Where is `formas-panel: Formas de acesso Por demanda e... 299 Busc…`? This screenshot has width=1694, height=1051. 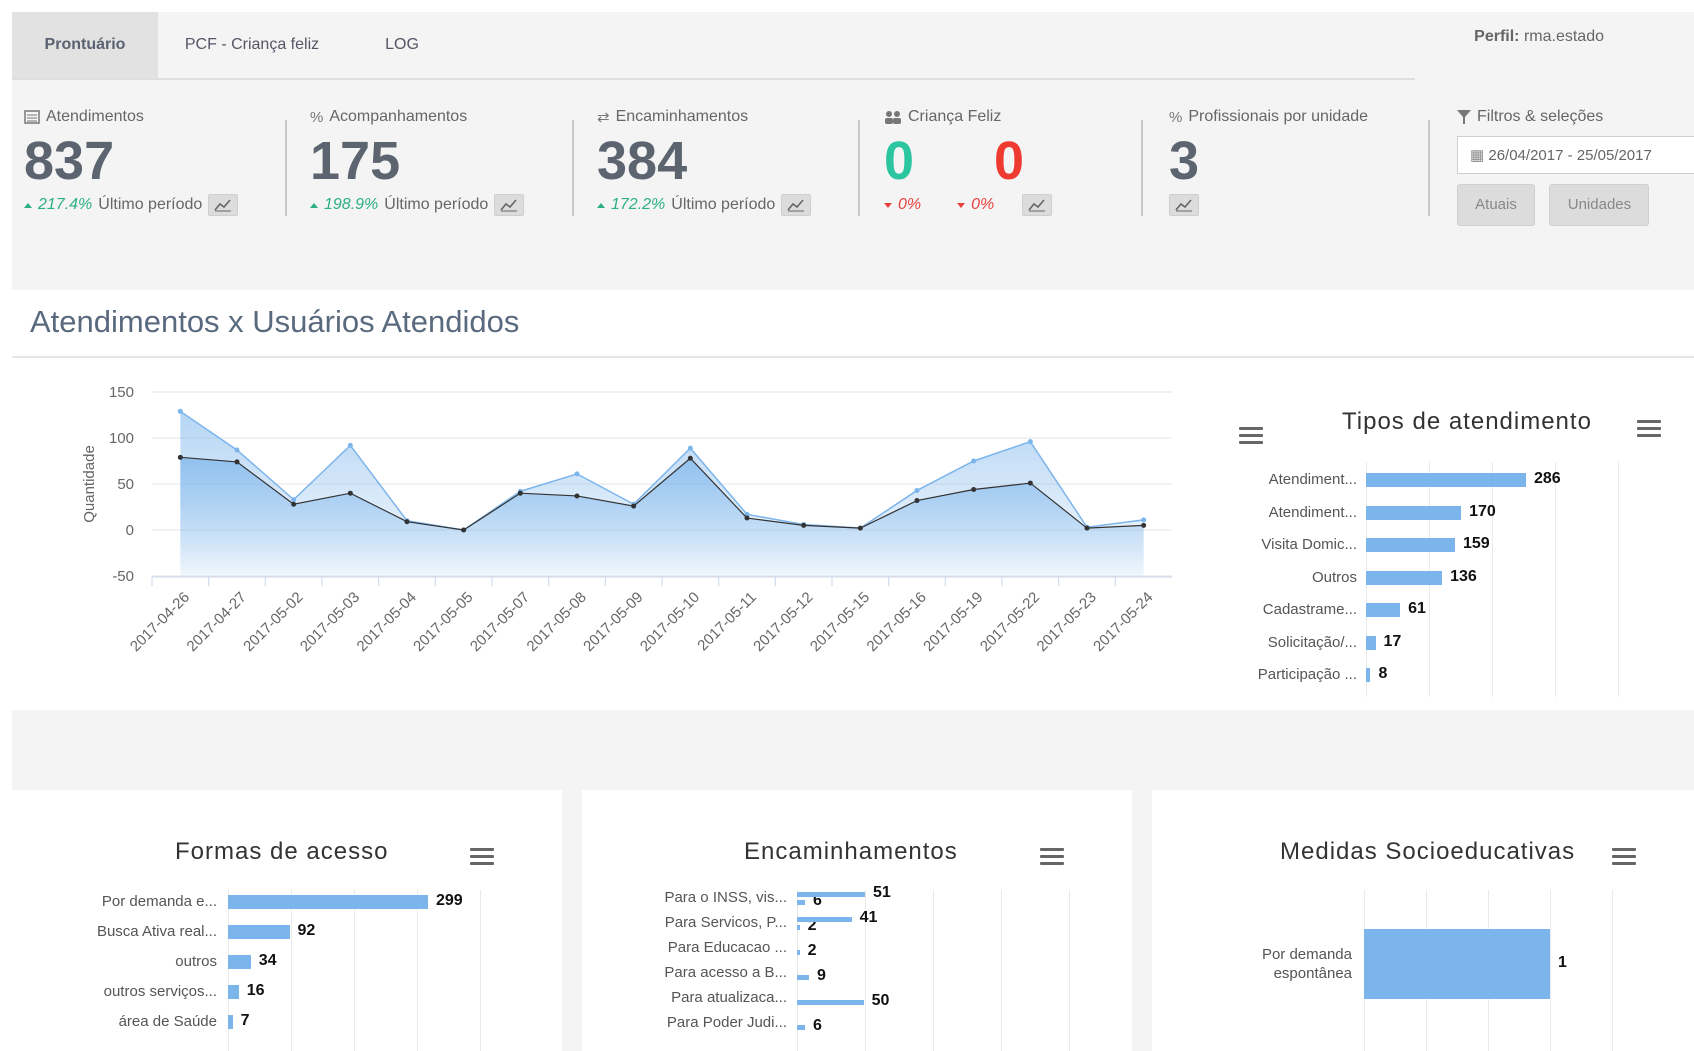
formas-panel: Formas de acesso Por demanda e... 299 Busc… is located at coordinates (287, 920).